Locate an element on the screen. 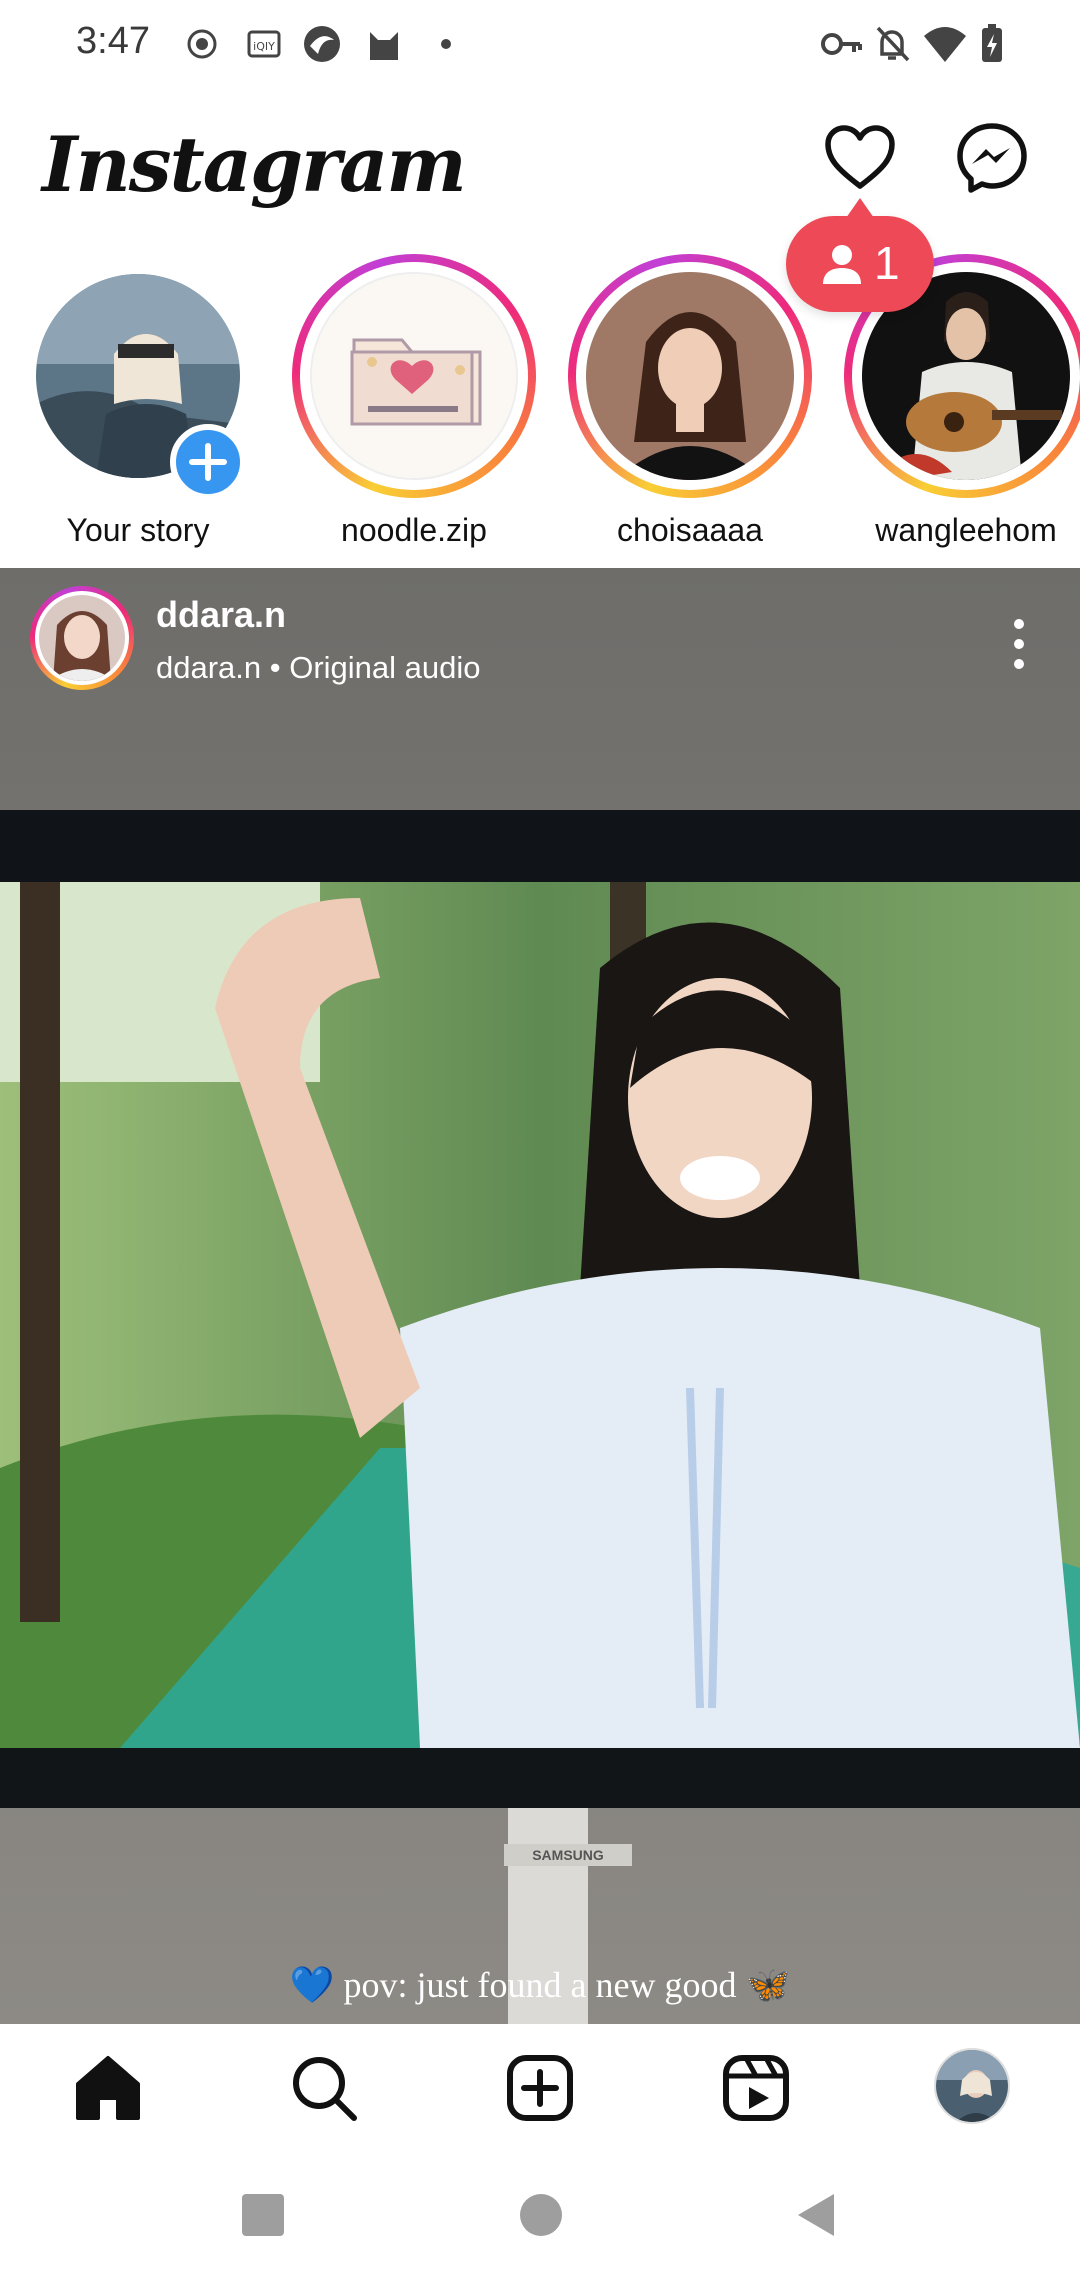 The height and width of the screenshot is (2280, 1080). wifi-icon is located at coordinates (945, 44).